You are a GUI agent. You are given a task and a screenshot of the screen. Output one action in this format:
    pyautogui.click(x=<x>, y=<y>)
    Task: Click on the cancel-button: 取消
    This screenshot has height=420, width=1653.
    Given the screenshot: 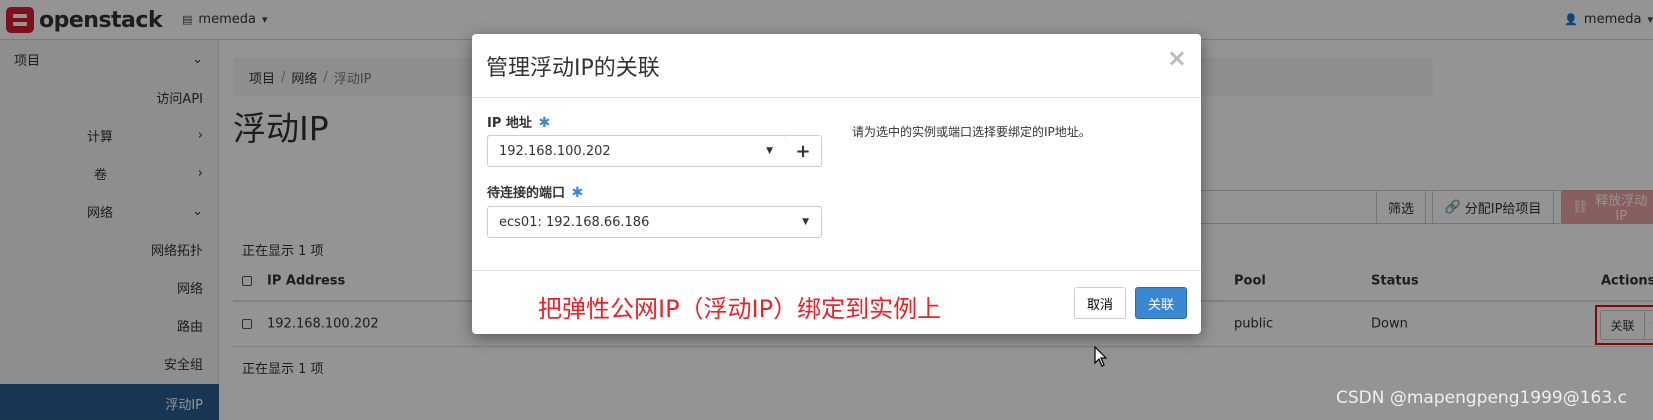 What is the action you would take?
    pyautogui.click(x=1100, y=303)
    